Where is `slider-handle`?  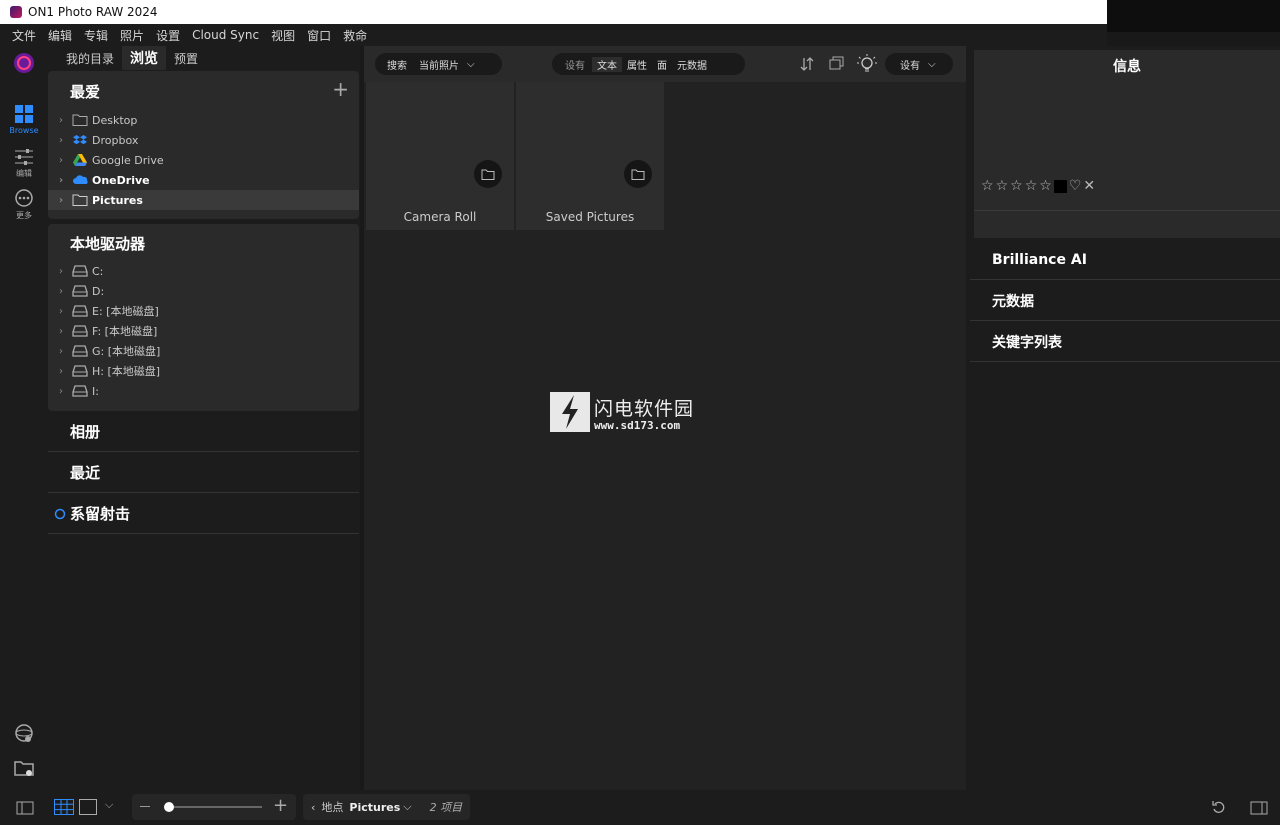
slider-handle is located at coordinates (169, 807).